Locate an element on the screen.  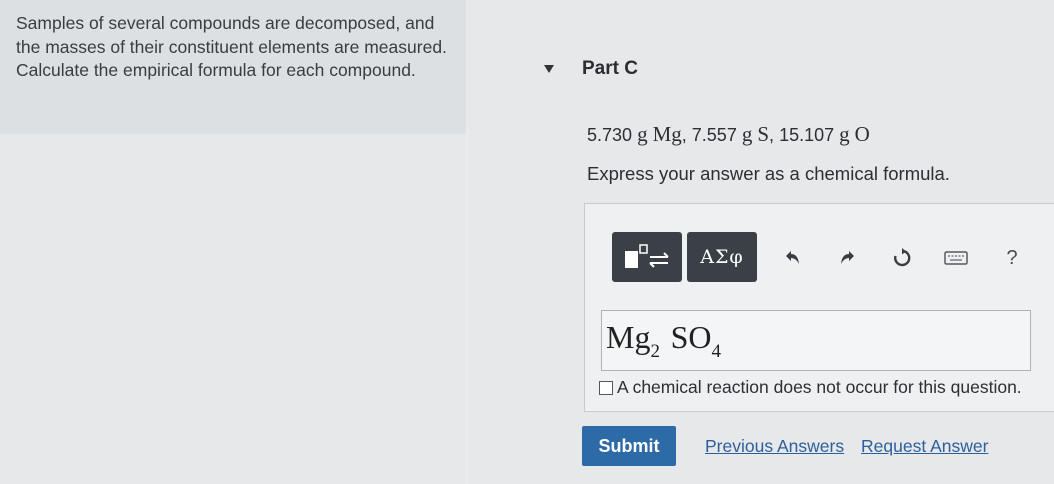
greek-symbols-button: ΑΣφ is located at coordinates (722, 257).